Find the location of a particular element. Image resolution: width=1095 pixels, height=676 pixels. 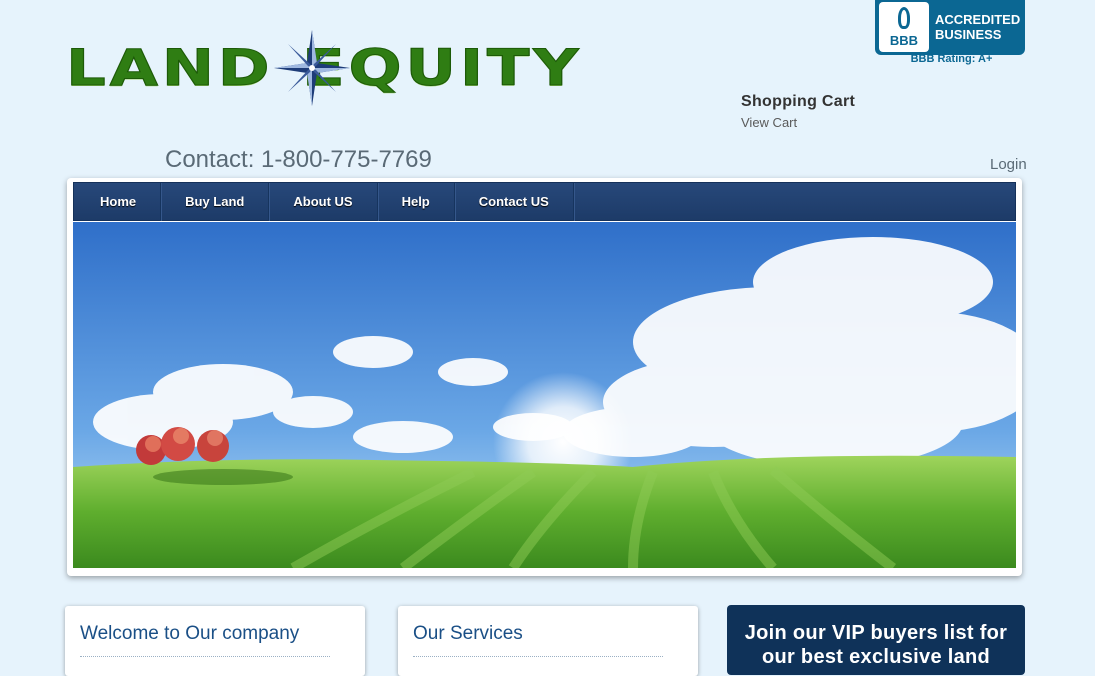

bbb-accredited-badge: BBB ACCREDITED BUSINESS is located at coordinates (950, 27).